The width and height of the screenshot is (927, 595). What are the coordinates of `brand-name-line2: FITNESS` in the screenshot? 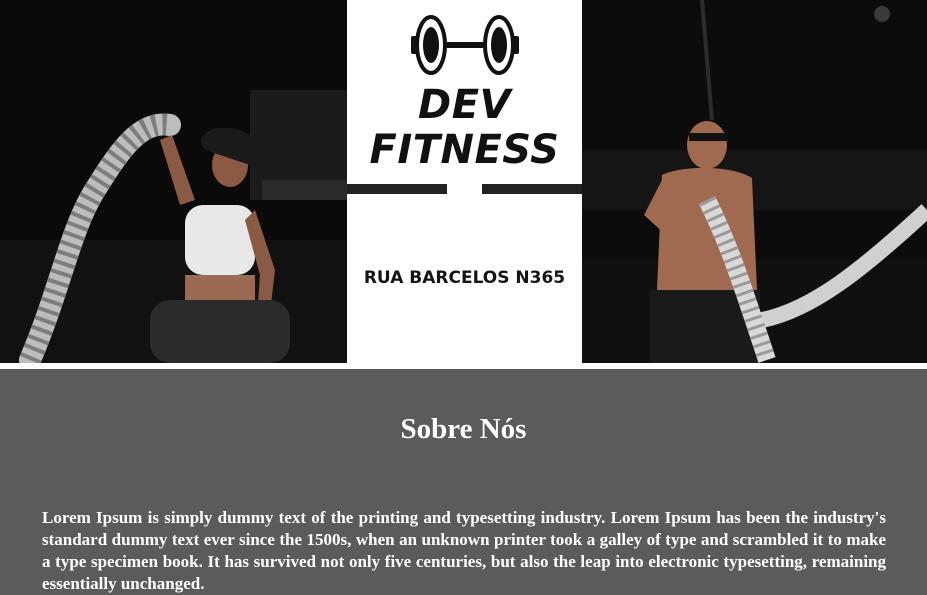 It's located at (464, 150).